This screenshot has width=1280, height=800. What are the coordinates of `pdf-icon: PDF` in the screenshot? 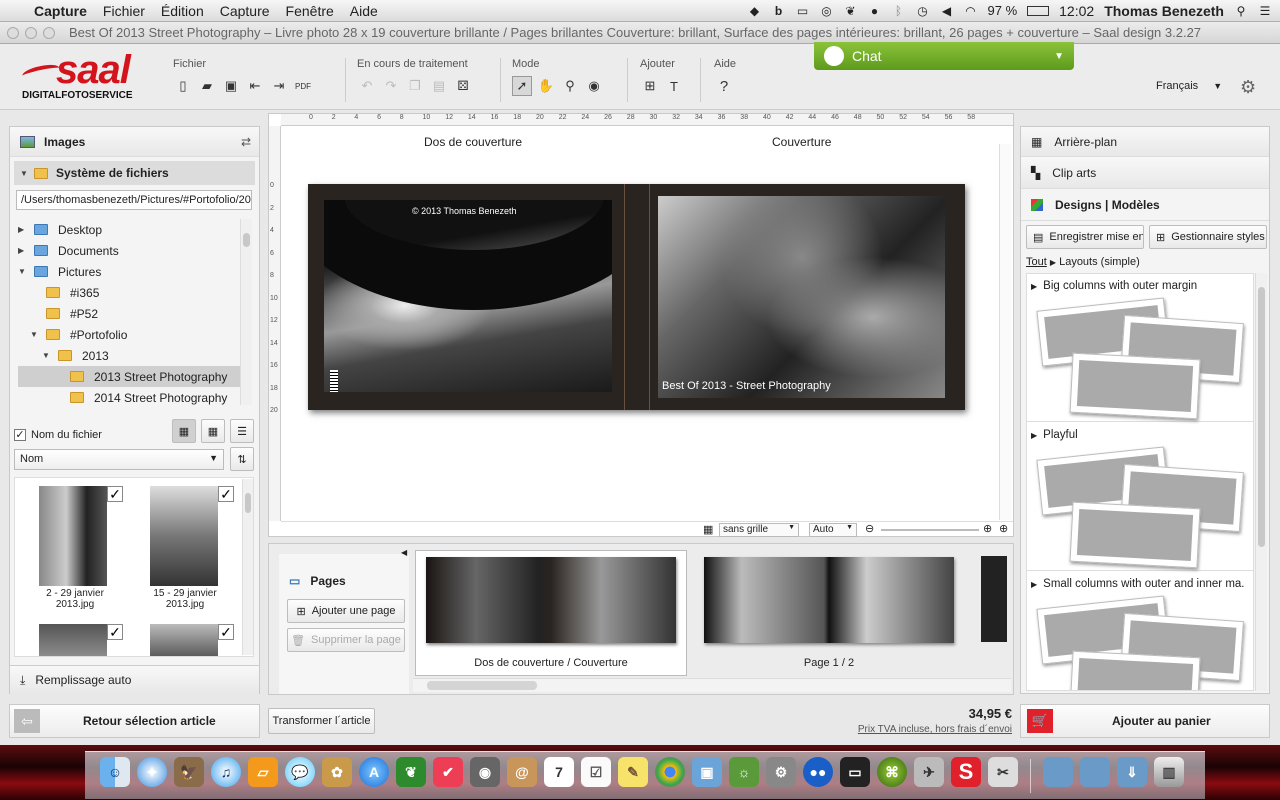 It's located at (303, 86).